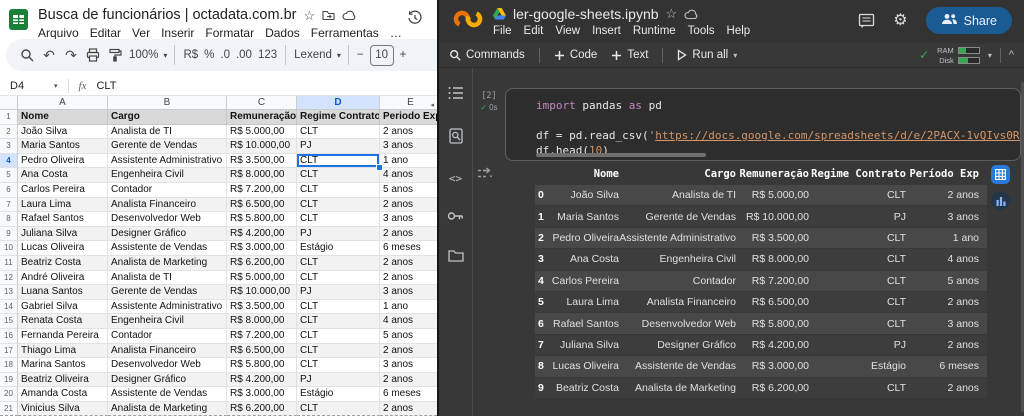 This screenshot has height=416, width=1024. What do you see at coordinates (606, 31) in the screenshot?
I see `menu-item: Insert` at bounding box center [606, 31].